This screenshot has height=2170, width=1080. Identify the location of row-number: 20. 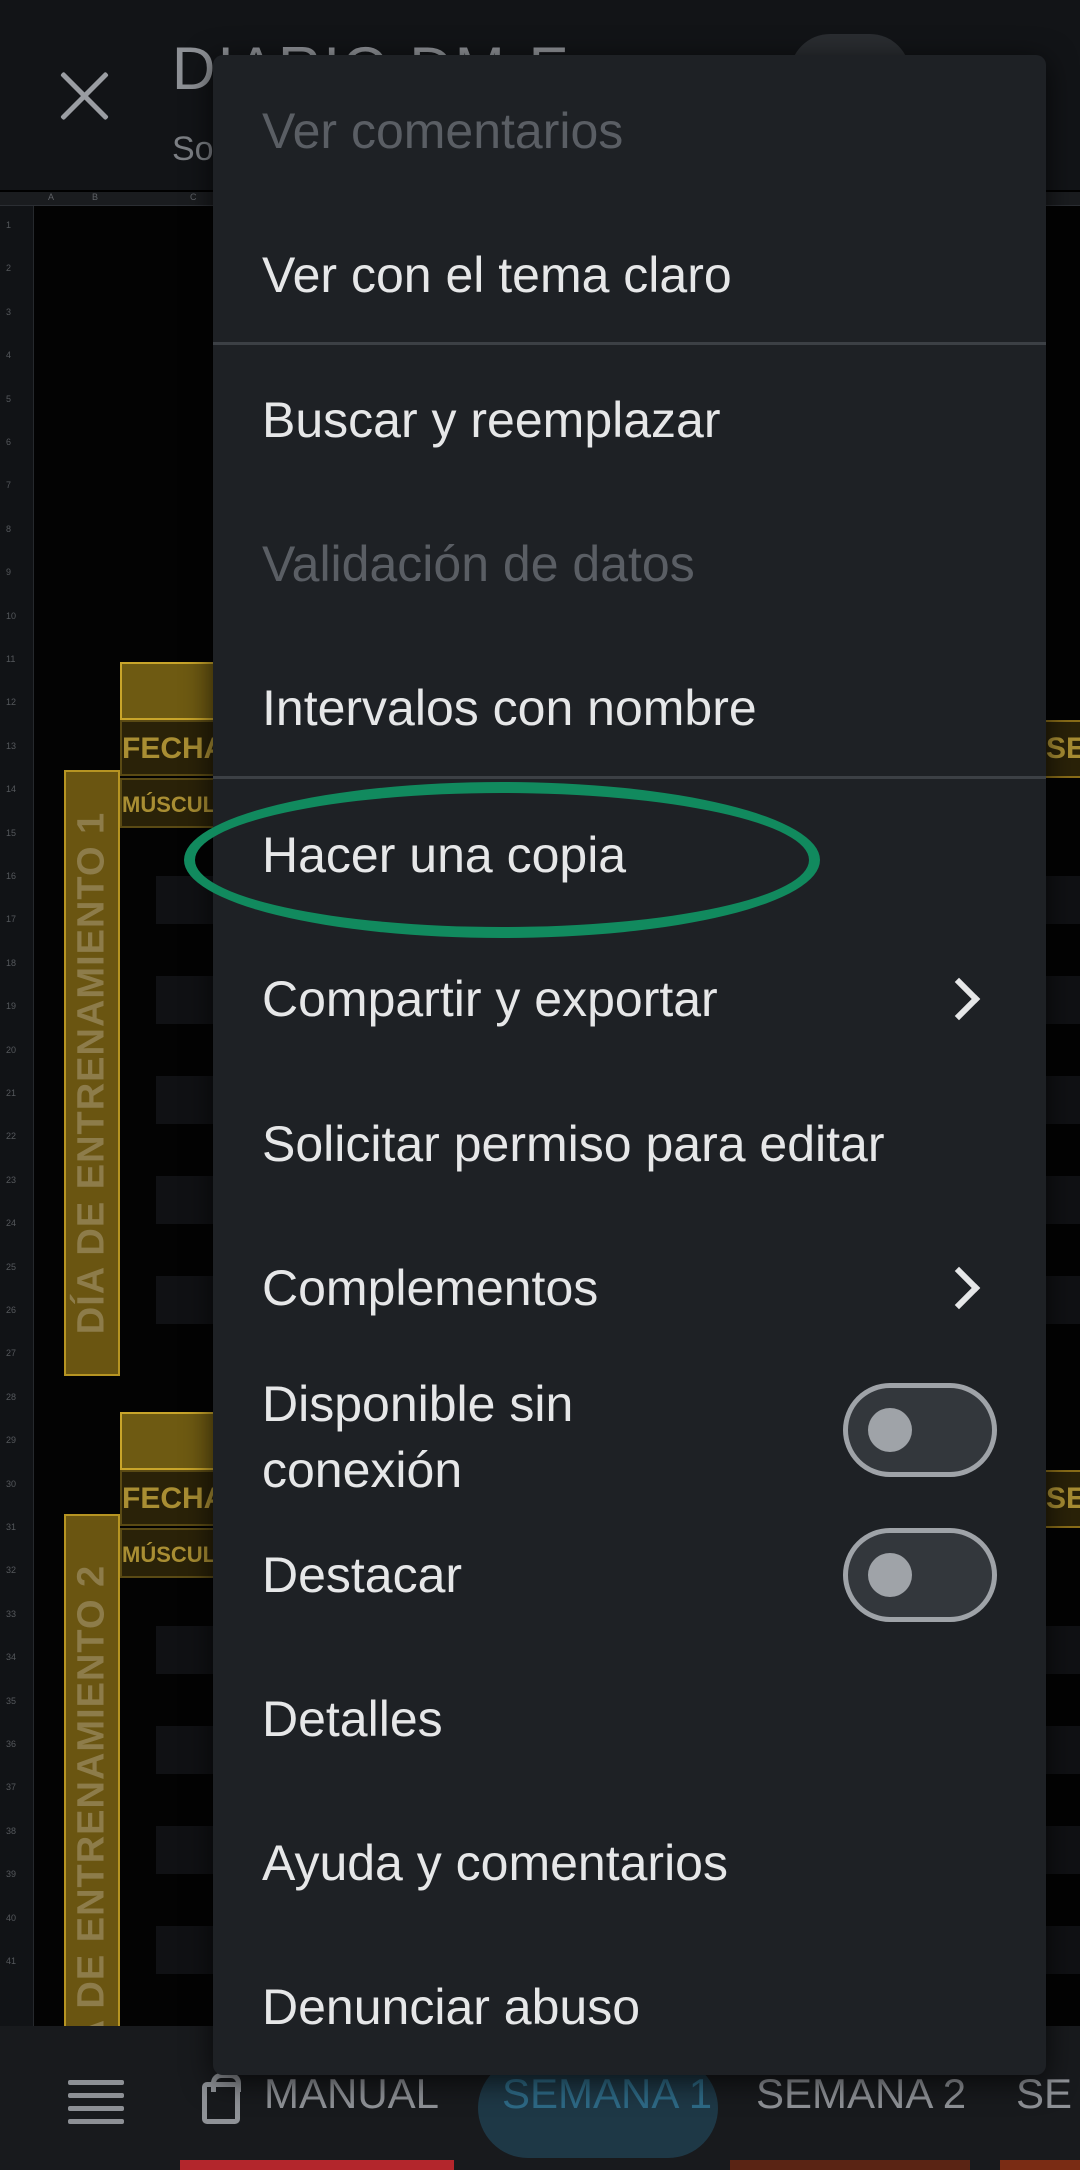
(11, 1049).